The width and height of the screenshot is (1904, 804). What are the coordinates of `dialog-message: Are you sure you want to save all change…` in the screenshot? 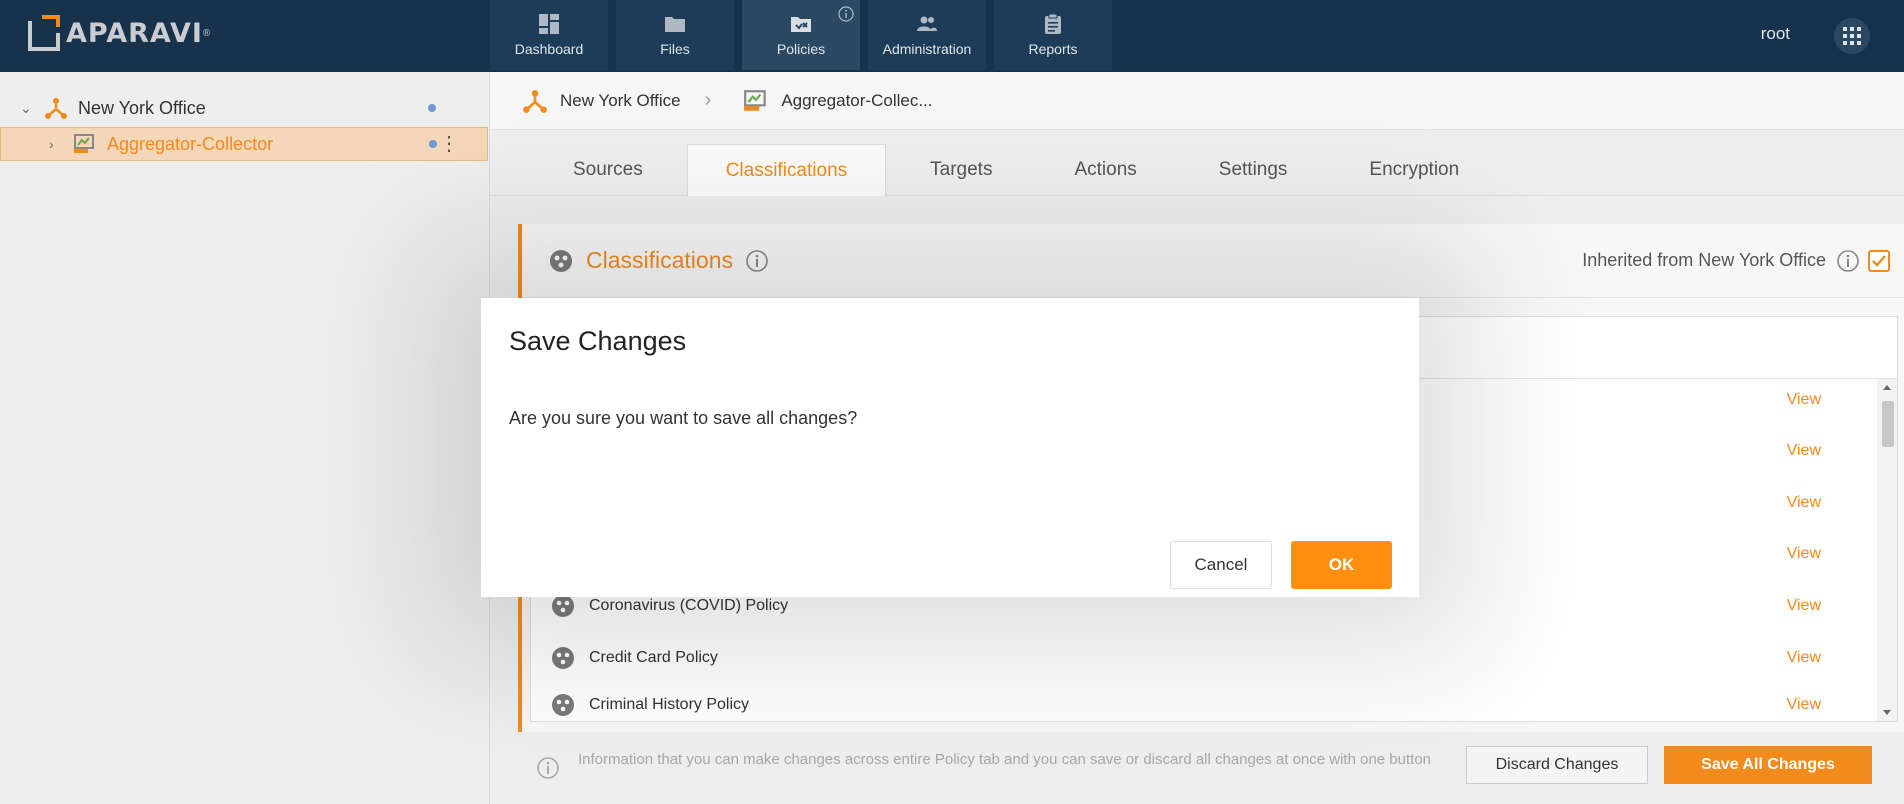 It's located at (683, 418).